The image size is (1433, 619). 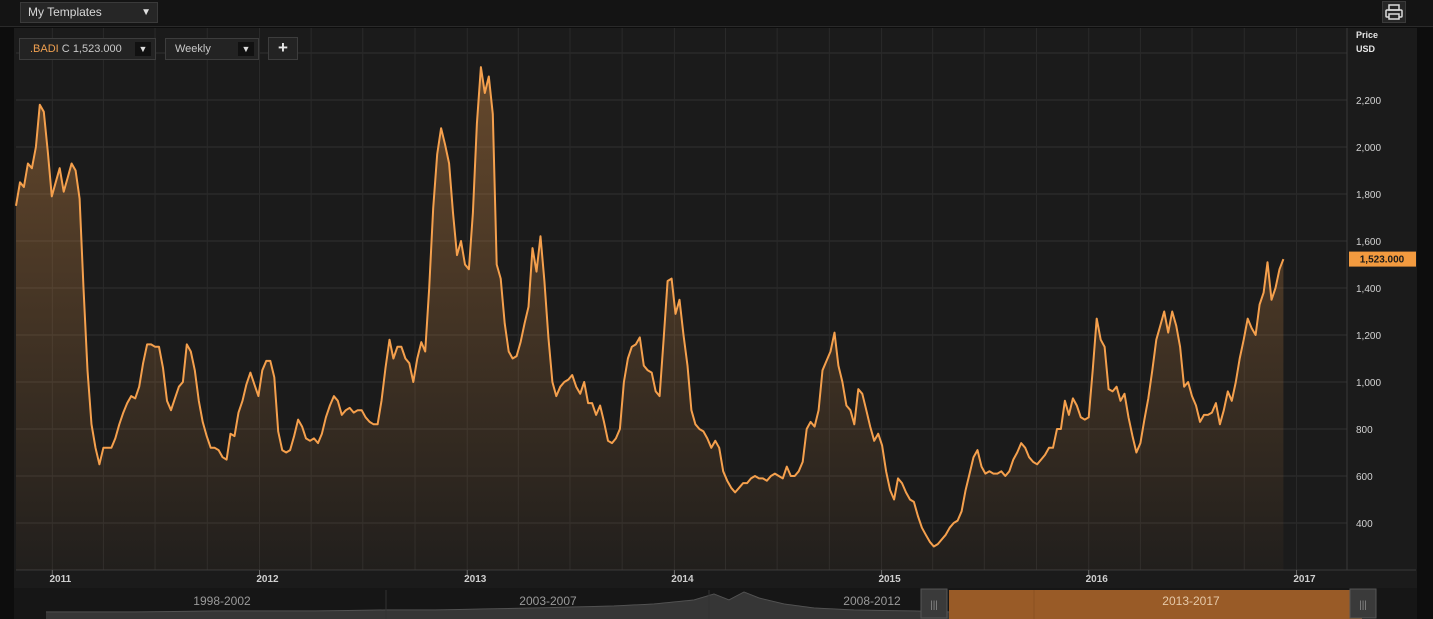 I want to click on y-tick-label: 1,800, so click(x=1368, y=195).